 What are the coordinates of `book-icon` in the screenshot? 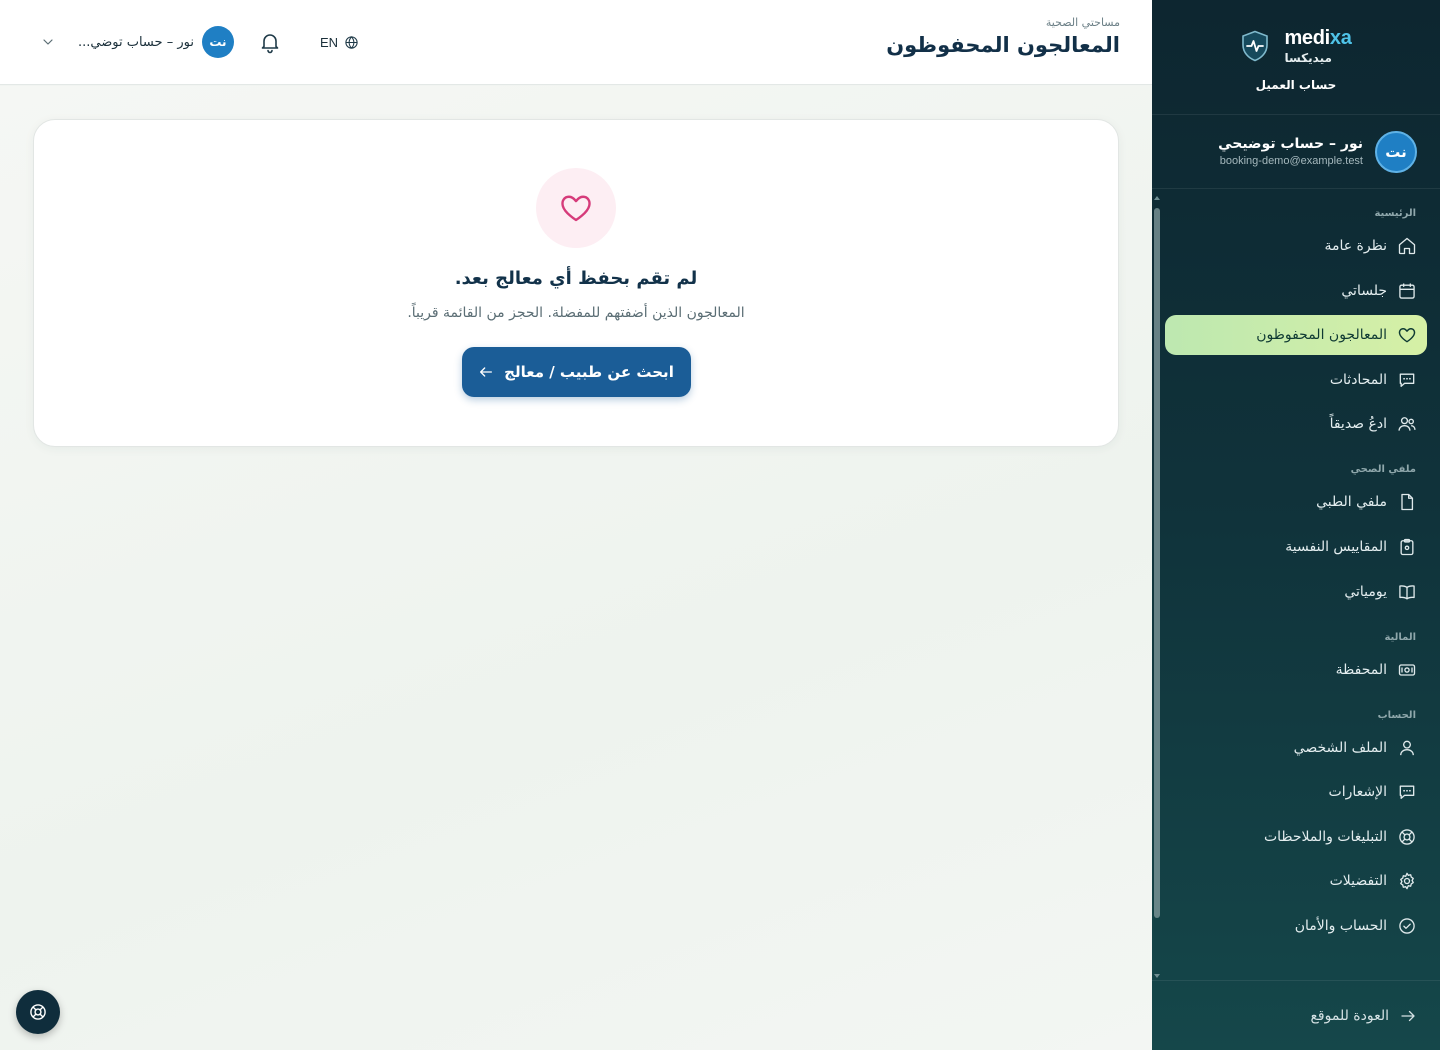 It's located at (1407, 592).